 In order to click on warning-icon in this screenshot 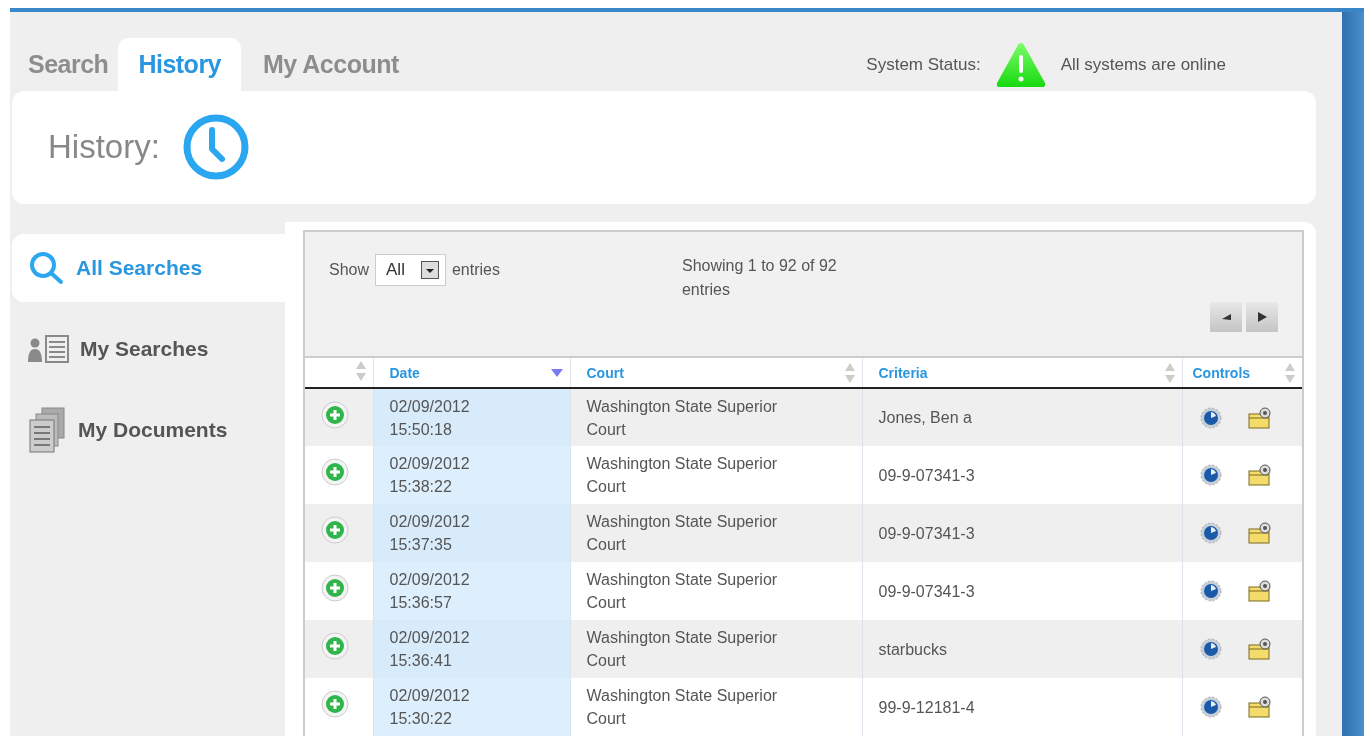, I will do `click(1020, 64)`.